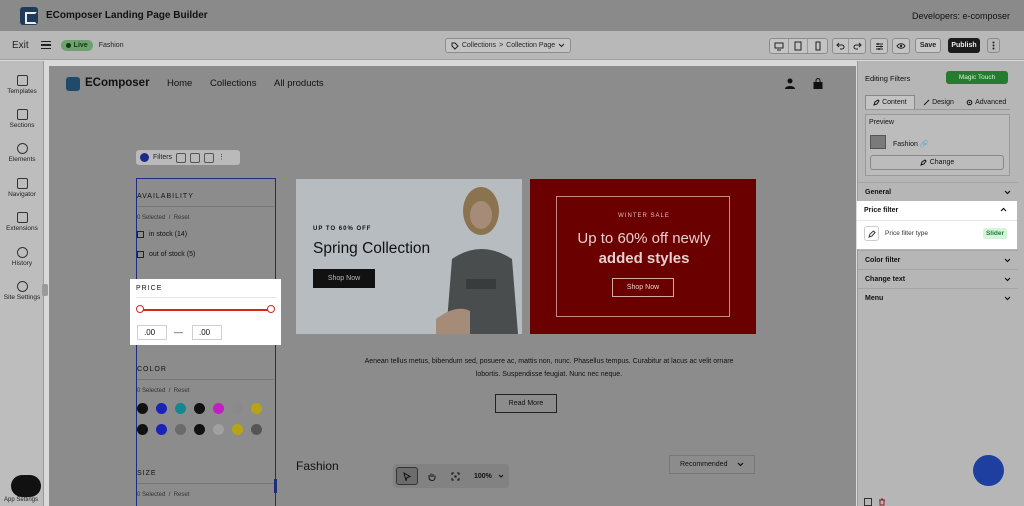 Image resolution: width=1024 pixels, height=506 pixels. I want to click on store-nav-home: Home, so click(179, 83).